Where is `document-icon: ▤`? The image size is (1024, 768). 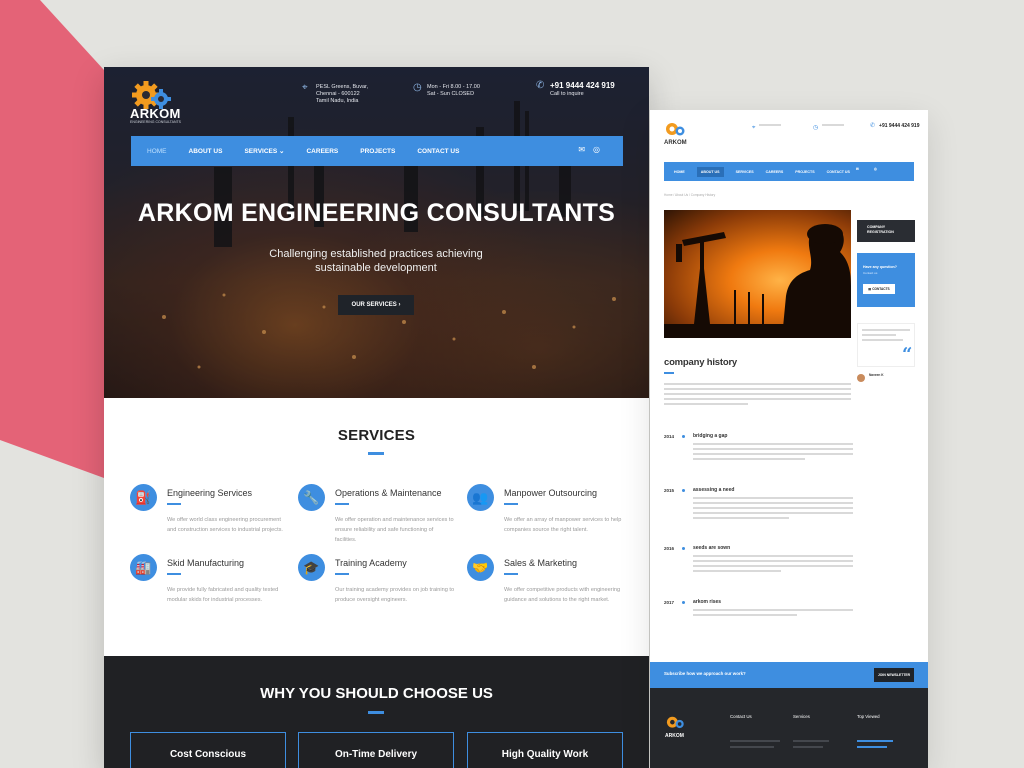
document-icon: ▤ is located at coordinates (870, 289).